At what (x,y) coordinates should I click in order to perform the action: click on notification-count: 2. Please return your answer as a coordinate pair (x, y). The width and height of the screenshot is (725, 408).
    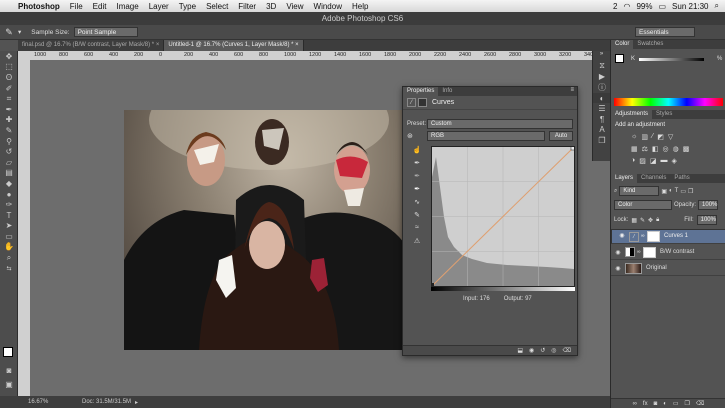
    Looking at the image, I should click on (615, 6).